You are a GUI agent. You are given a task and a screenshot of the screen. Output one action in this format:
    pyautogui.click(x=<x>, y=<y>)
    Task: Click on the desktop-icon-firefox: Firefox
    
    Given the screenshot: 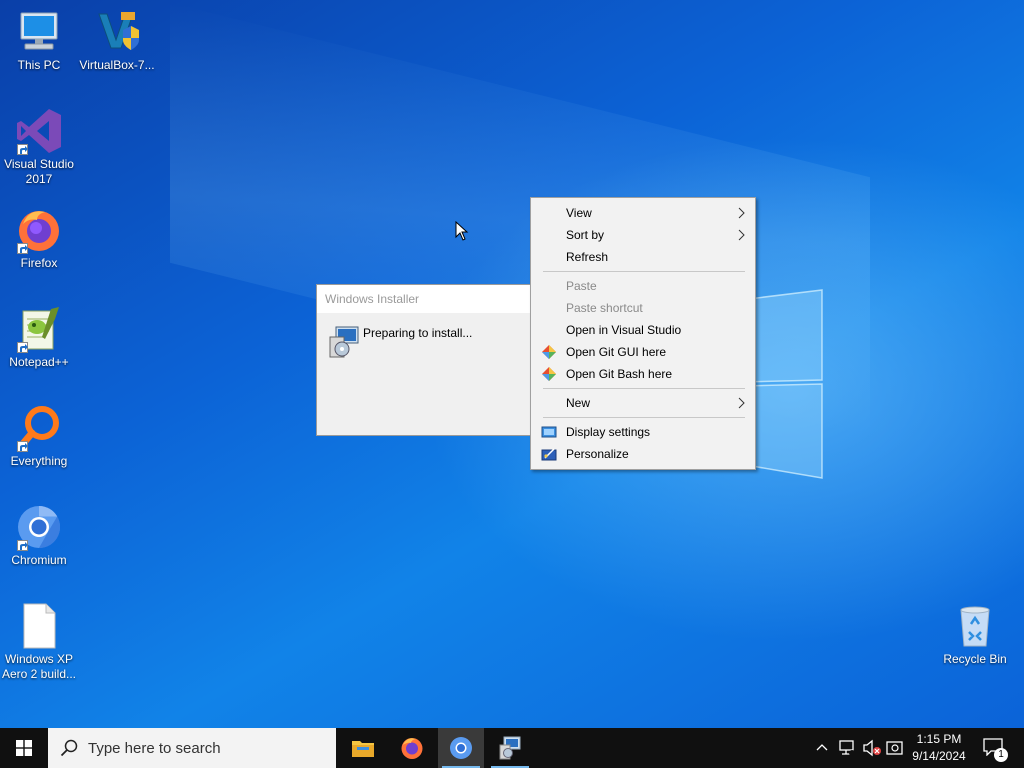 What is the action you would take?
    pyautogui.click(x=39, y=238)
    